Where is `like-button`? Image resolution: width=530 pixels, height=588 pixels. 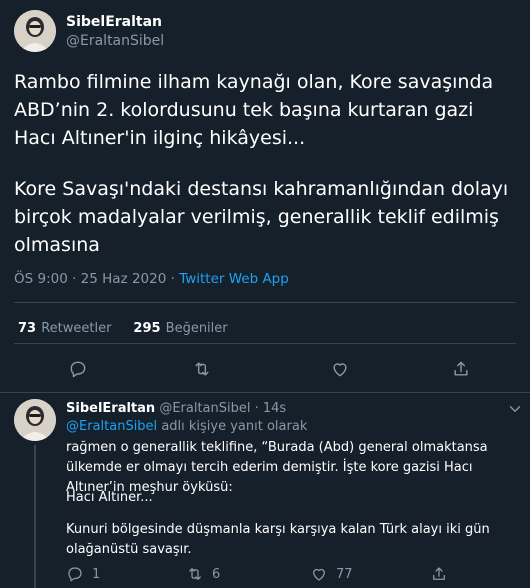
like-button is located at coordinates (340, 369).